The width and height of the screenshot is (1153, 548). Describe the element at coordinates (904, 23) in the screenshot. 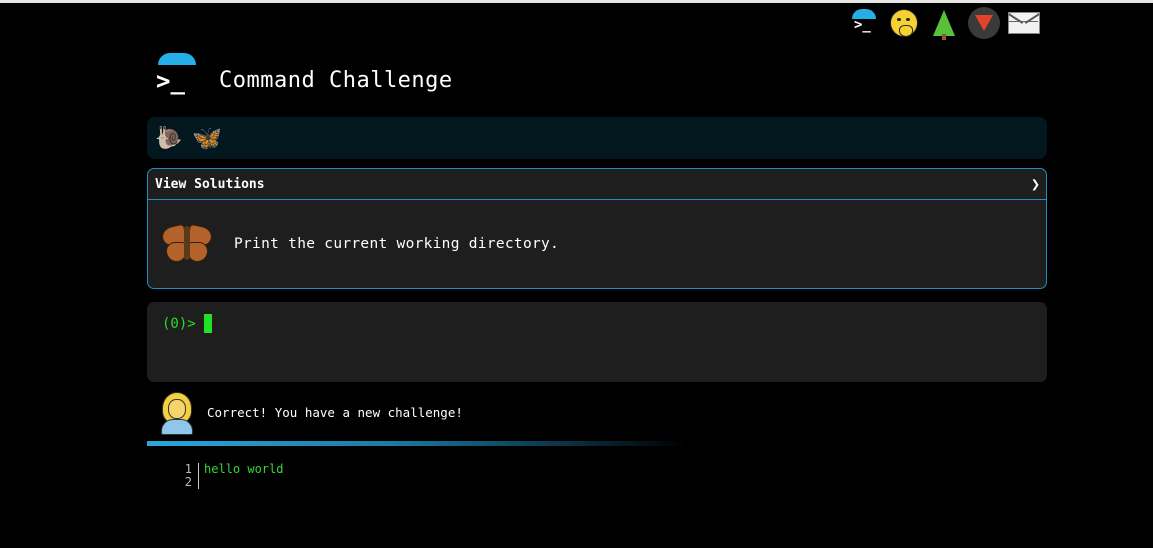

I see `hand-over-mouth-emoji-icon` at that location.